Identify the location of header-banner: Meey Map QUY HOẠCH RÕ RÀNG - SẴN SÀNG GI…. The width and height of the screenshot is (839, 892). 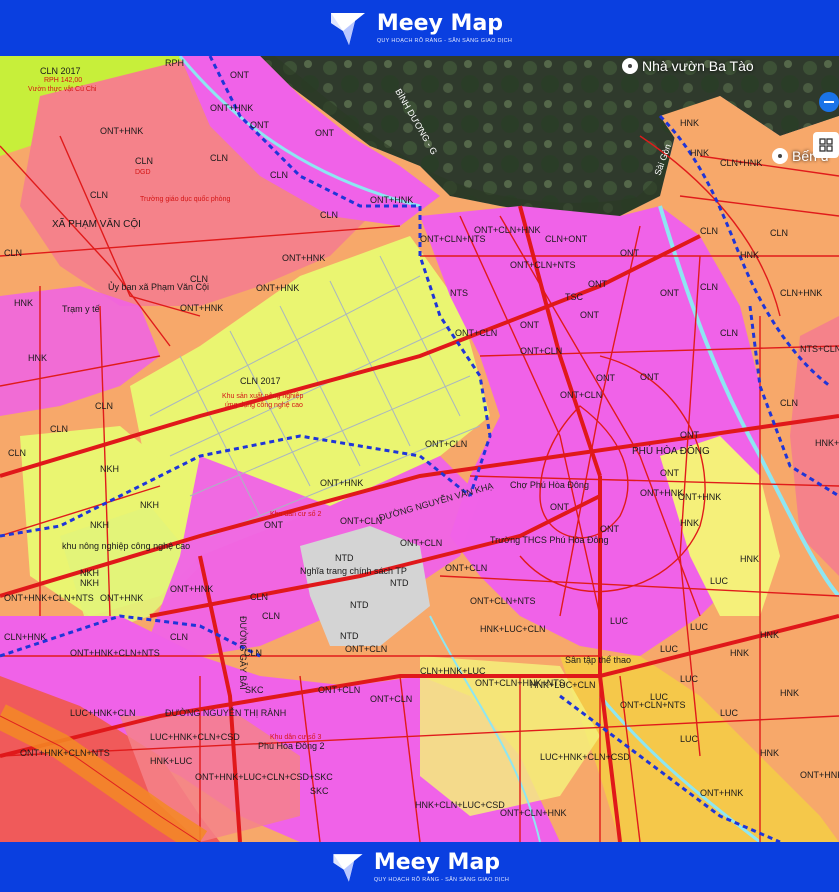
(419, 28).